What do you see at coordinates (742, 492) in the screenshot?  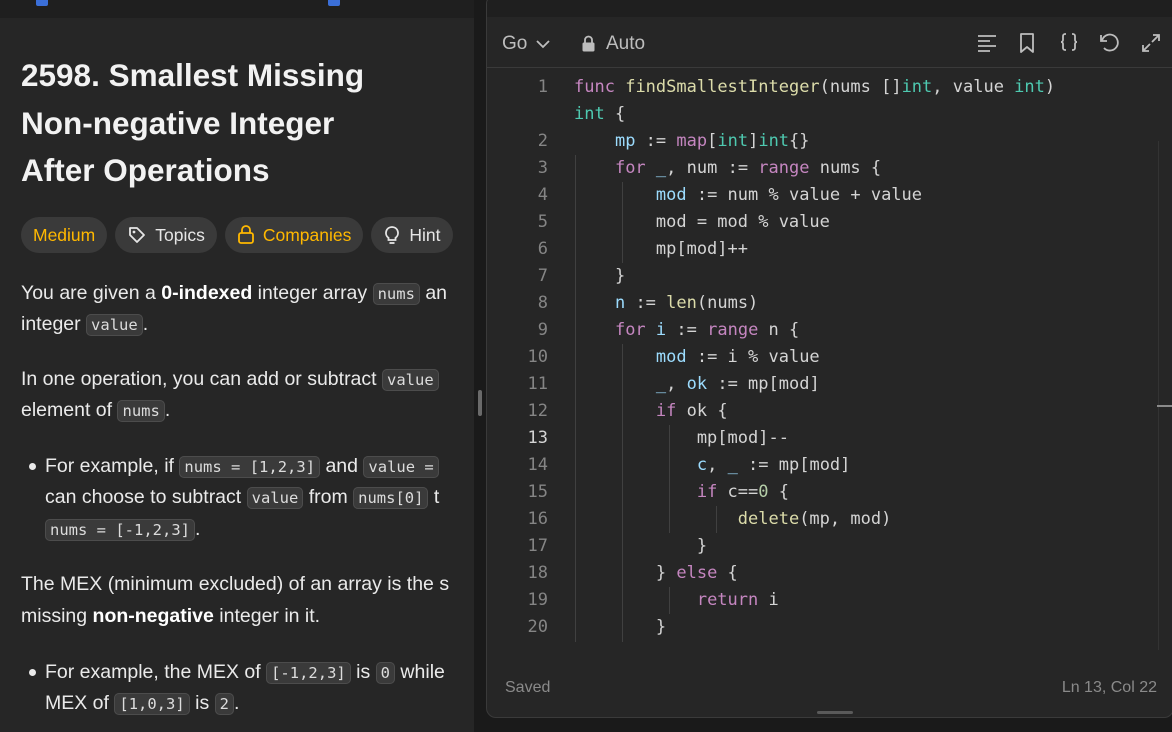 I see `code-text: if c==0 {` at bounding box center [742, 492].